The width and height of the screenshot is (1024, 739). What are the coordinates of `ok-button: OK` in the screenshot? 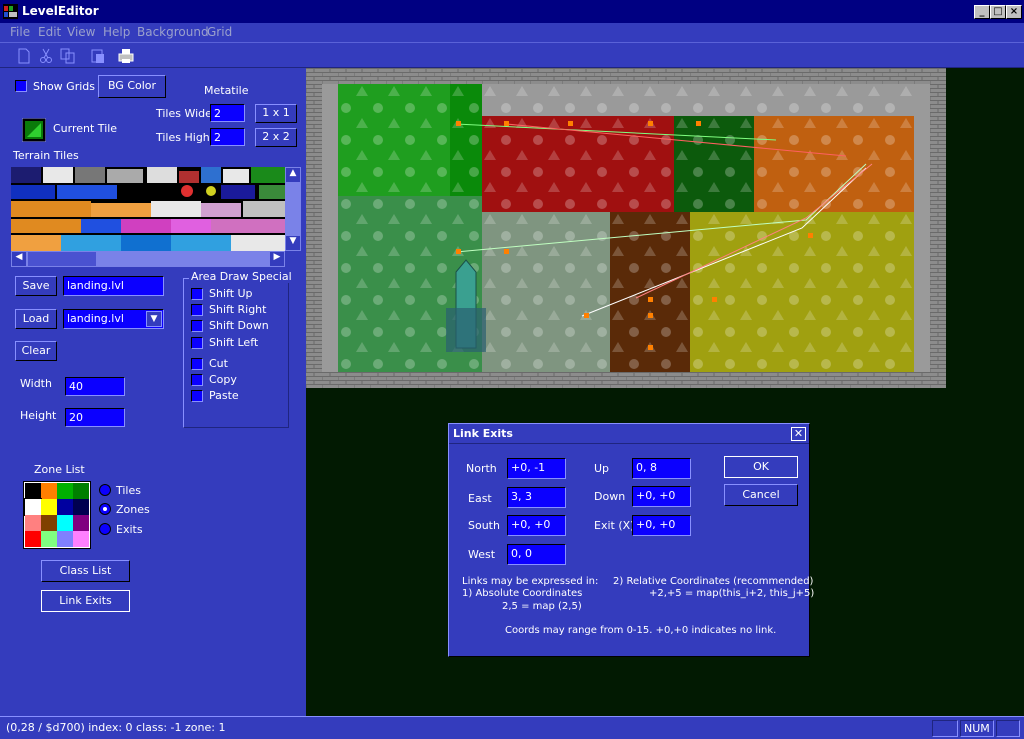 It's located at (761, 467).